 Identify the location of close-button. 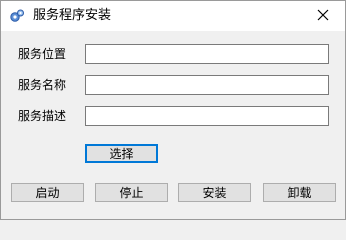
(323, 16).